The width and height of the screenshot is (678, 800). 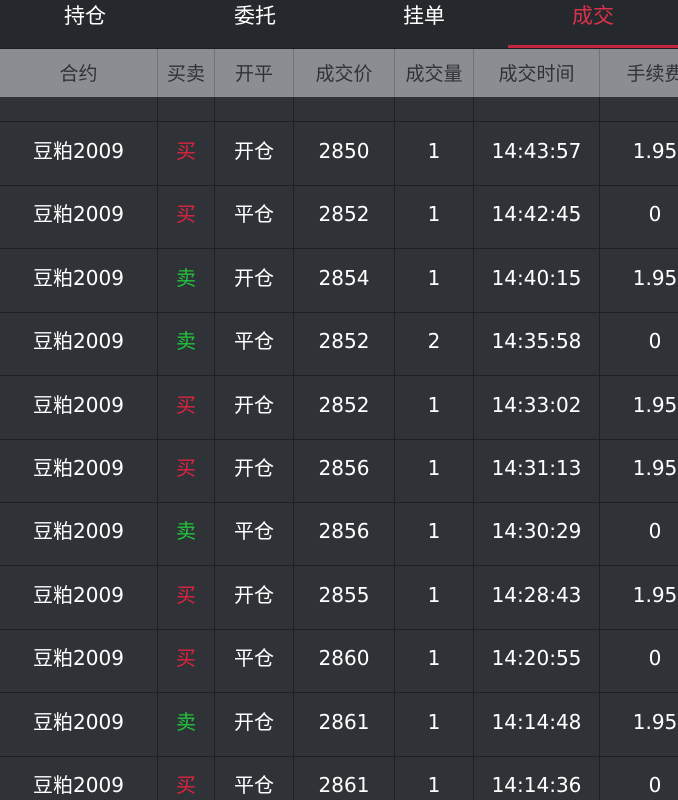 What do you see at coordinates (593, 24) in the screenshot?
I see `tab-trades: 成交` at bounding box center [593, 24].